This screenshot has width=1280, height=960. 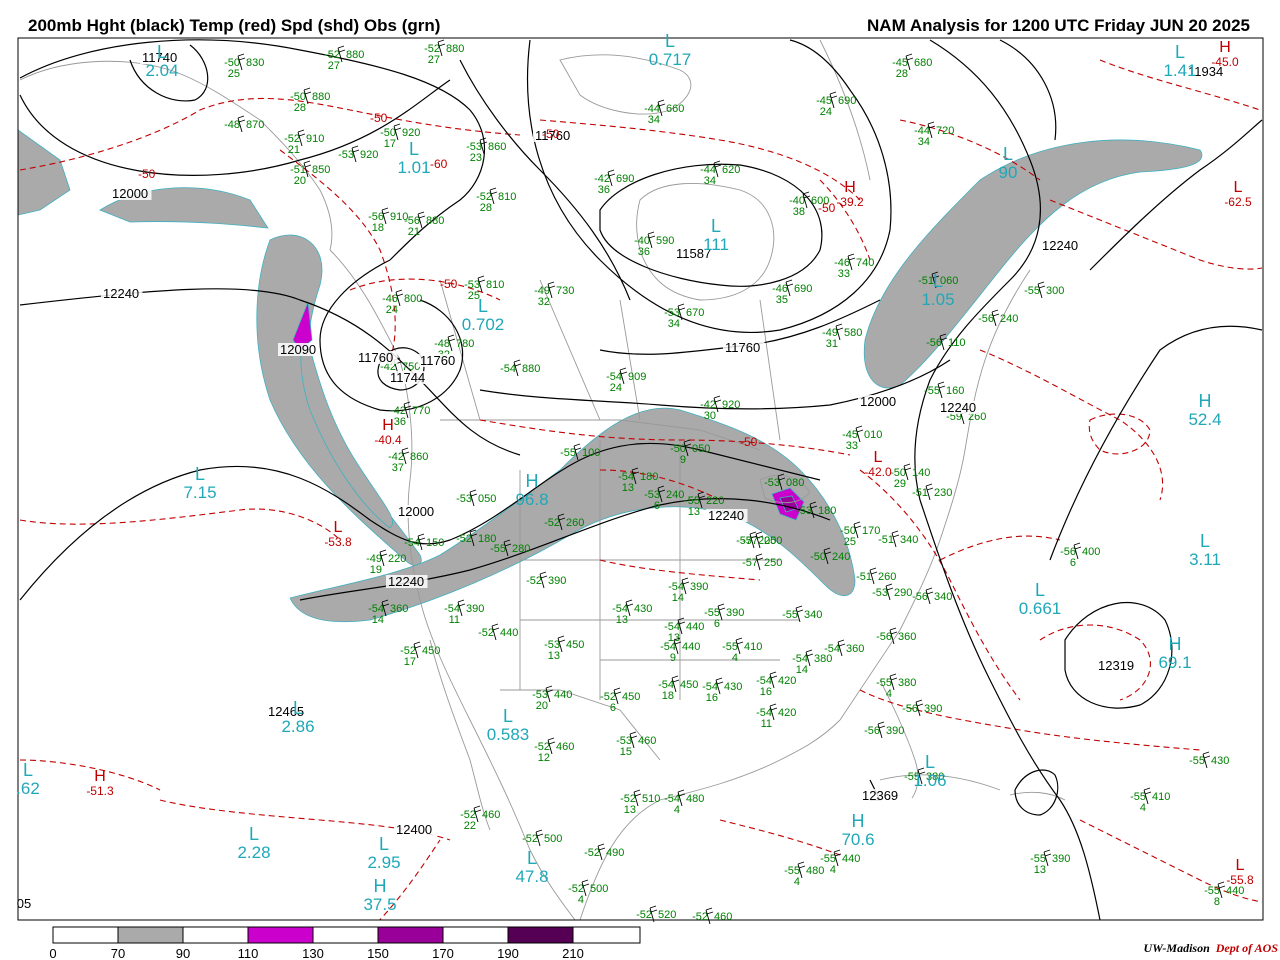 What do you see at coordinates (358, 154) in the screenshot?
I see `station-obs: -53 920` at bounding box center [358, 154].